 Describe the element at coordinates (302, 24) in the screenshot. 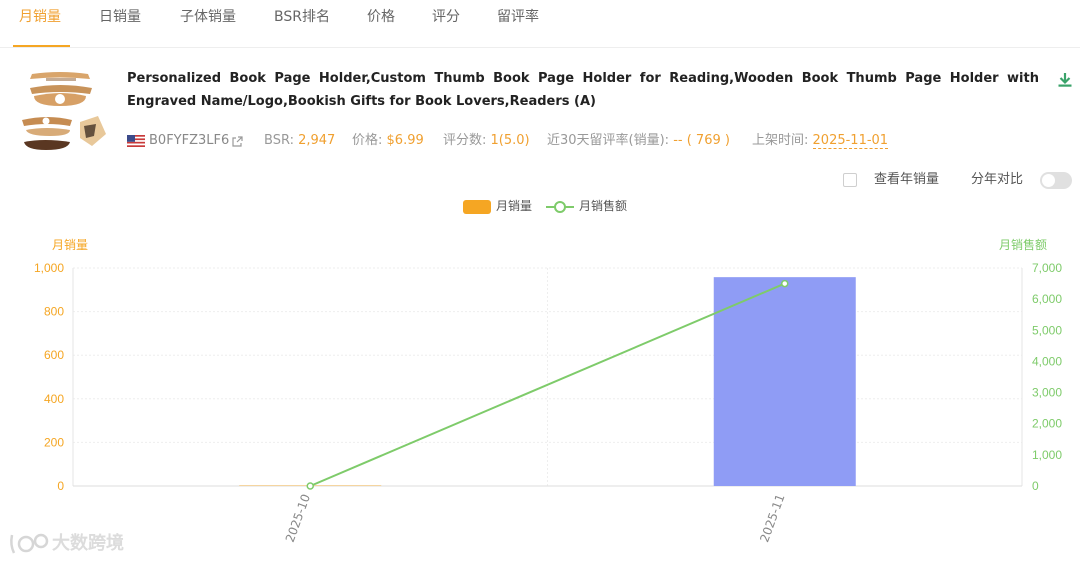

I see `tab-bsr-rank: BSR排名` at that location.